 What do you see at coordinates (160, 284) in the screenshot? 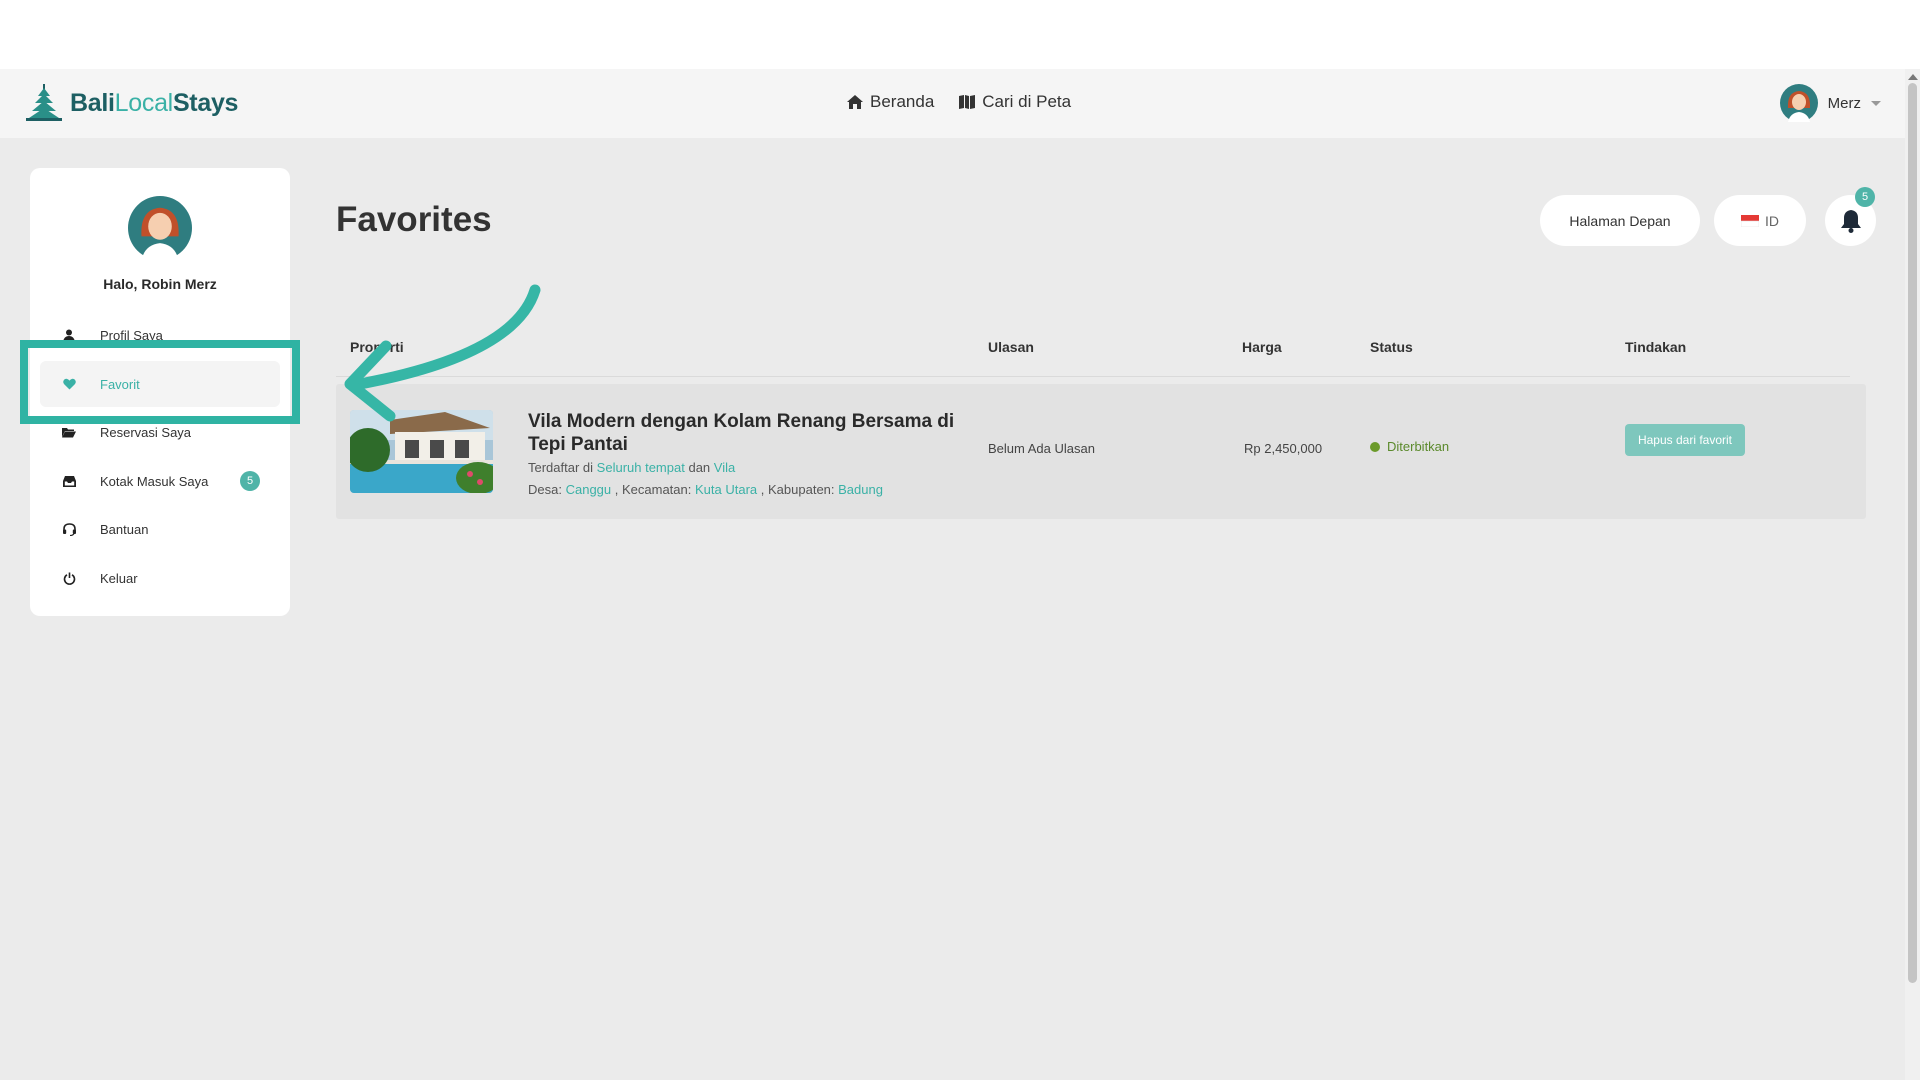
I see `sidebar-greeting: Halo, Robin Merz` at bounding box center [160, 284].